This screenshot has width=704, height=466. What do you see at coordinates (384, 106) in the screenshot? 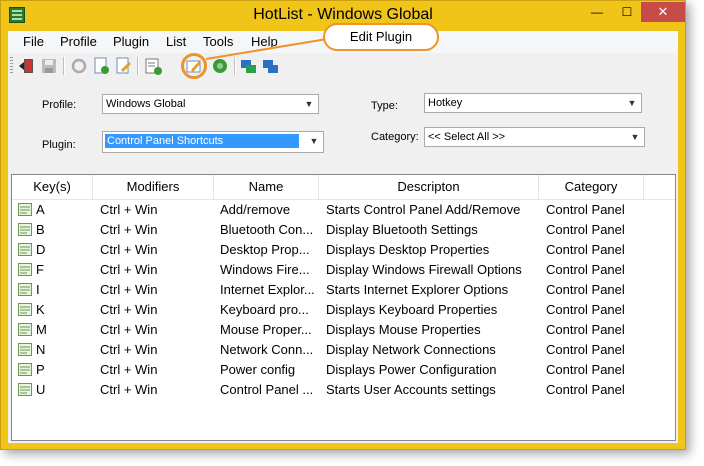
I see `type-label: Type:` at bounding box center [384, 106].